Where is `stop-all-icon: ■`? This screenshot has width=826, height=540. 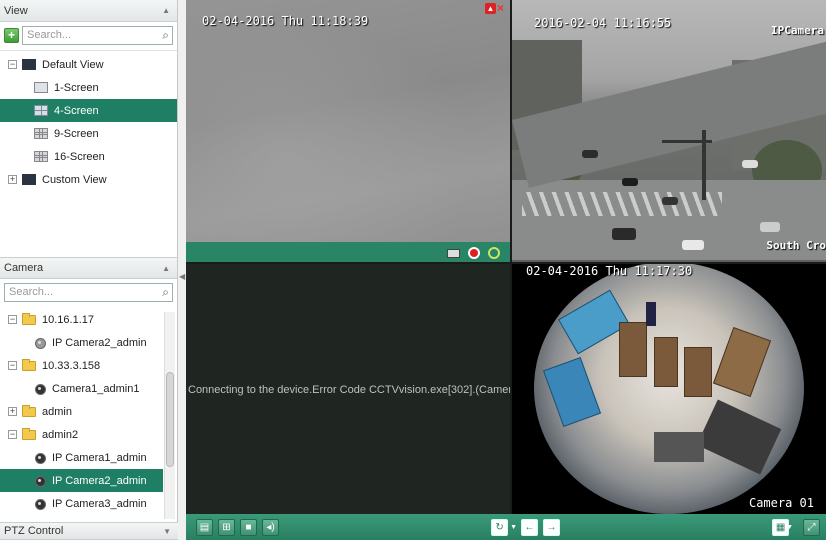 stop-all-icon: ■ is located at coordinates (248, 527).